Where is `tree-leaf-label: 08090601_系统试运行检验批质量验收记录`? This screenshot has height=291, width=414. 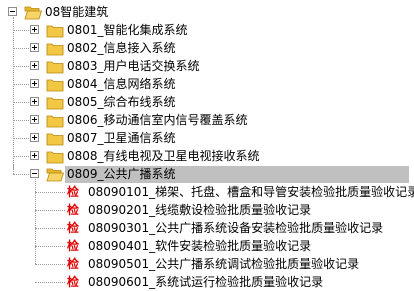
tree-leaf-label: 08090601_系统试运行检验批质量验收记录 is located at coordinates (205, 282).